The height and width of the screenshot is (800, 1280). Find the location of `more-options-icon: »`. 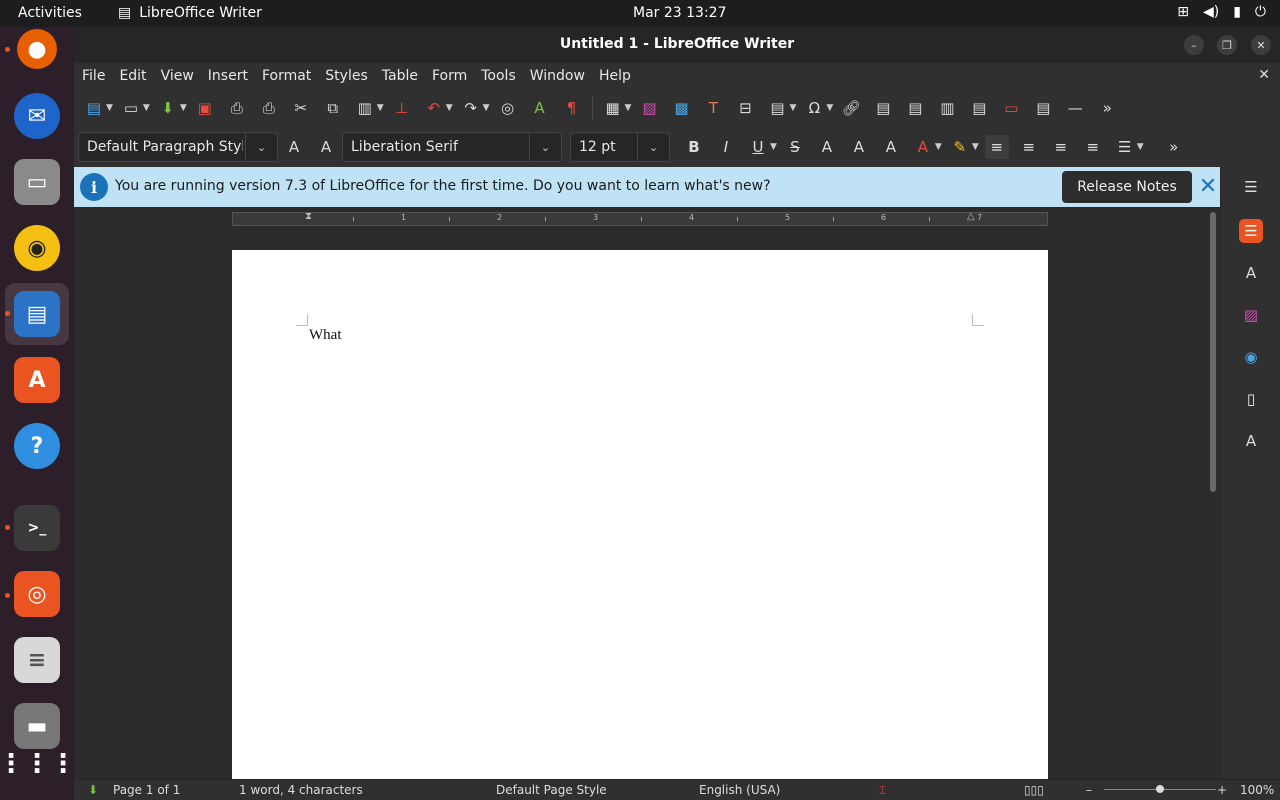

more-options-icon: » is located at coordinates (1174, 147).